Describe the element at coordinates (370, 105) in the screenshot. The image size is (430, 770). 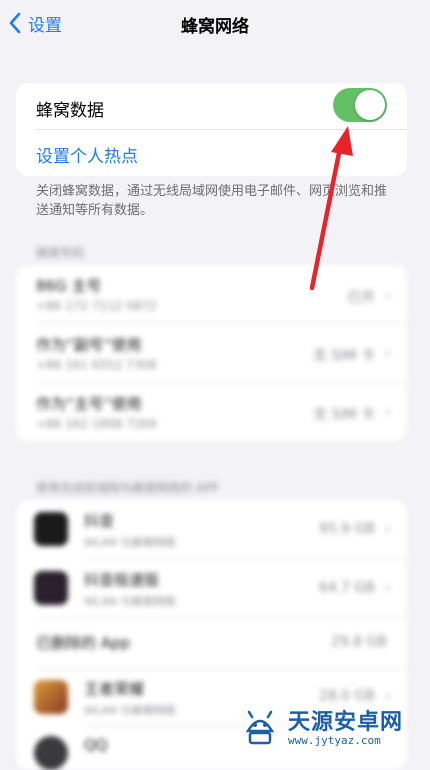
I see `toggle-knob` at that location.